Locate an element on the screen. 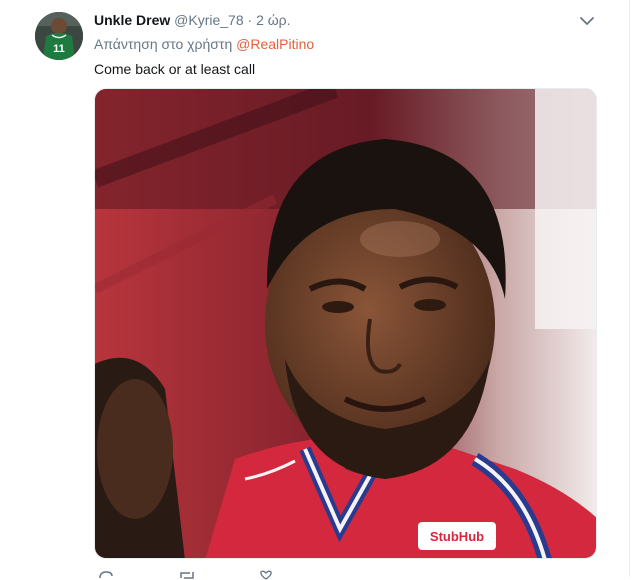 This screenshot has height=580, width=632. user-handle: @Kyrie_78 is located at coordinates (208, 20).